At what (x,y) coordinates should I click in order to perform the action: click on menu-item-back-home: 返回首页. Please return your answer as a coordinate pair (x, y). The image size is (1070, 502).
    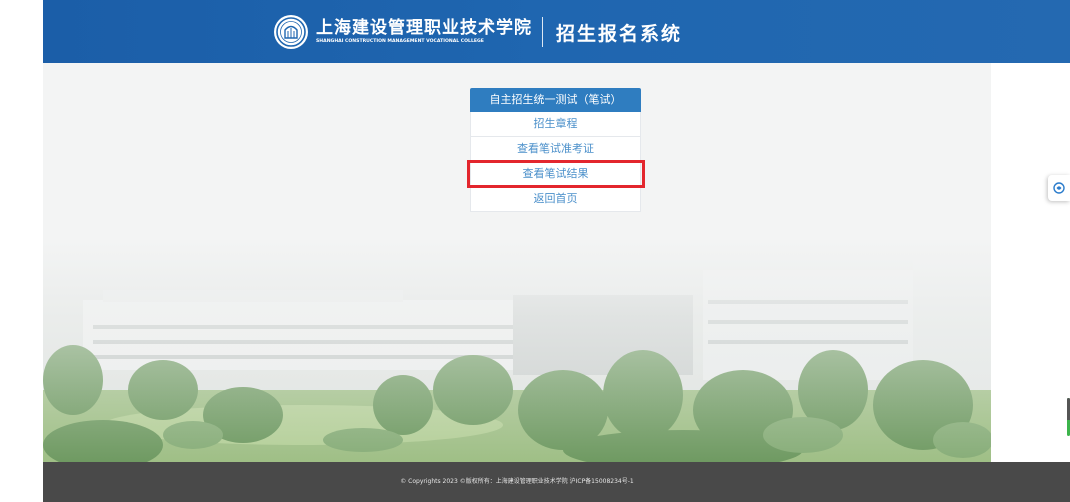
    Looking at the image, I should click on (555, 199).